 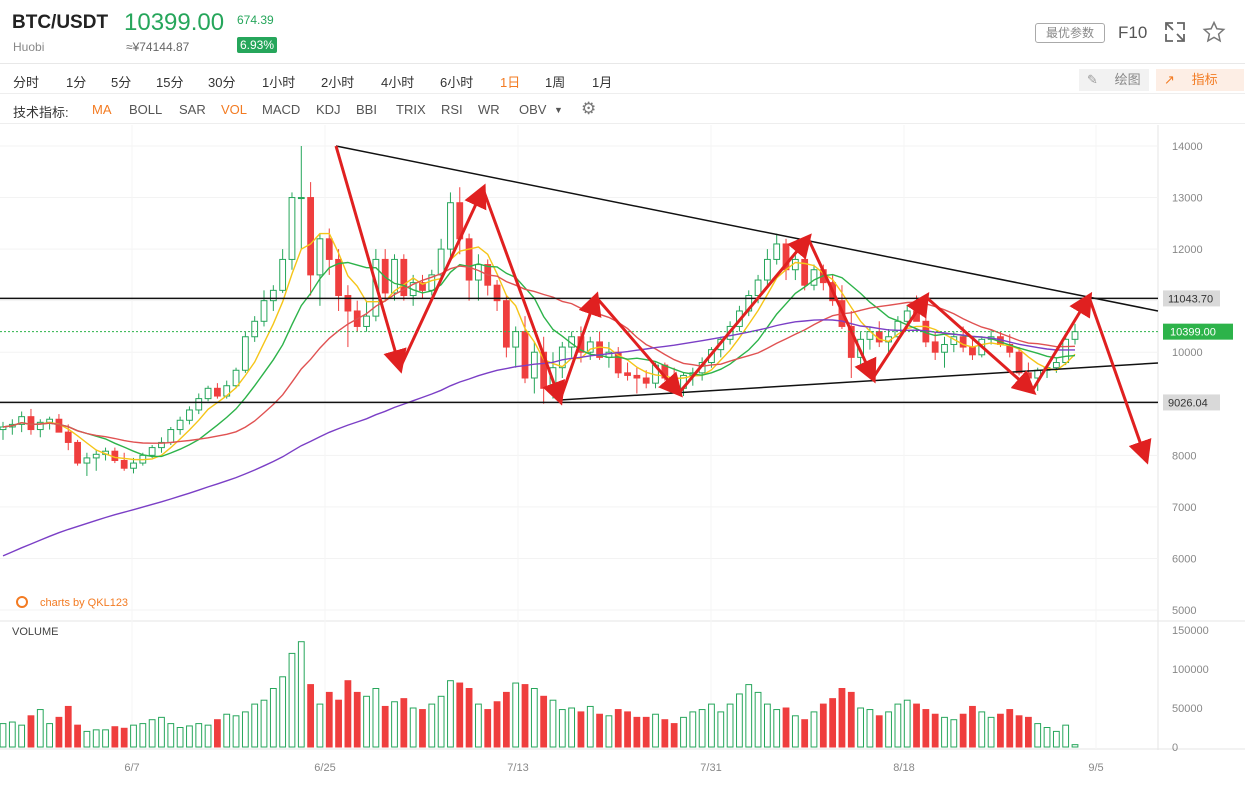 I want to click on indicator-tool-button: ↗ 指标, so click(x=1200, y=80).